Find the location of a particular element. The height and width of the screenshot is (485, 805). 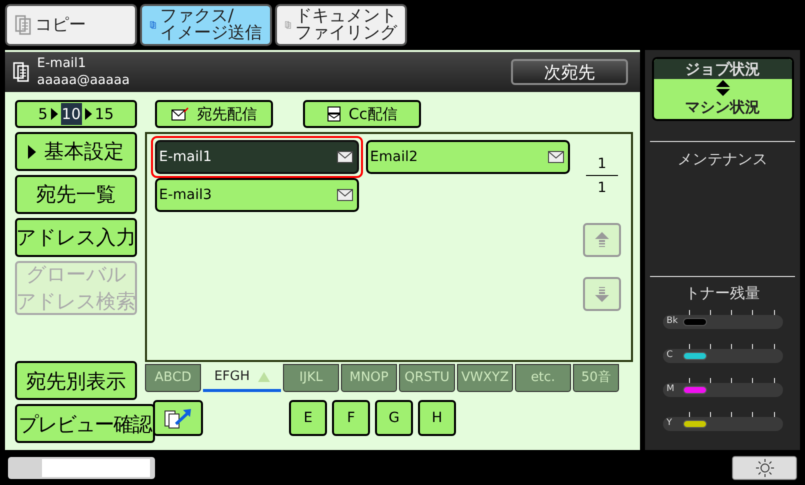

preview-button: プレビュー確認 is located at coordinates (85, 423).